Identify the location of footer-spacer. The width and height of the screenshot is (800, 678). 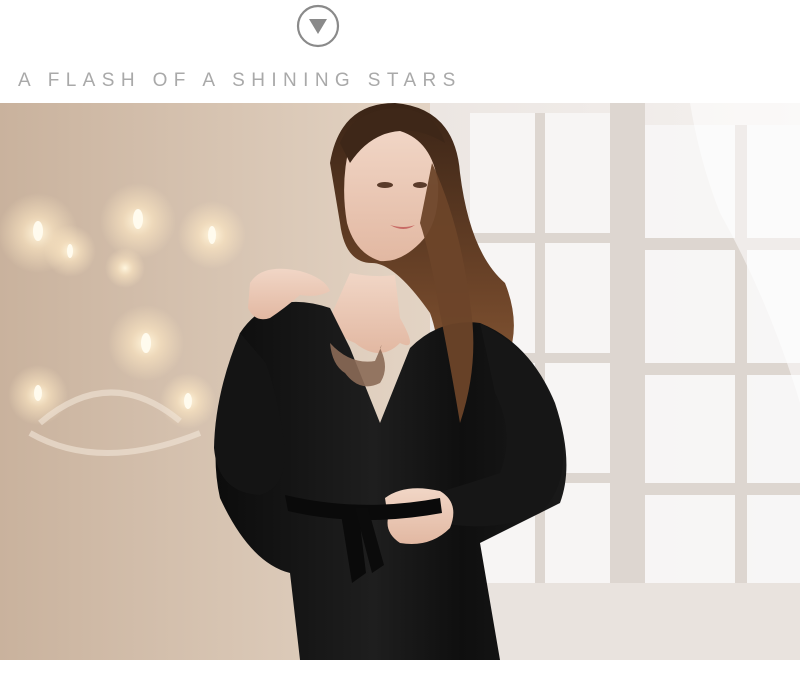
(400, 669).